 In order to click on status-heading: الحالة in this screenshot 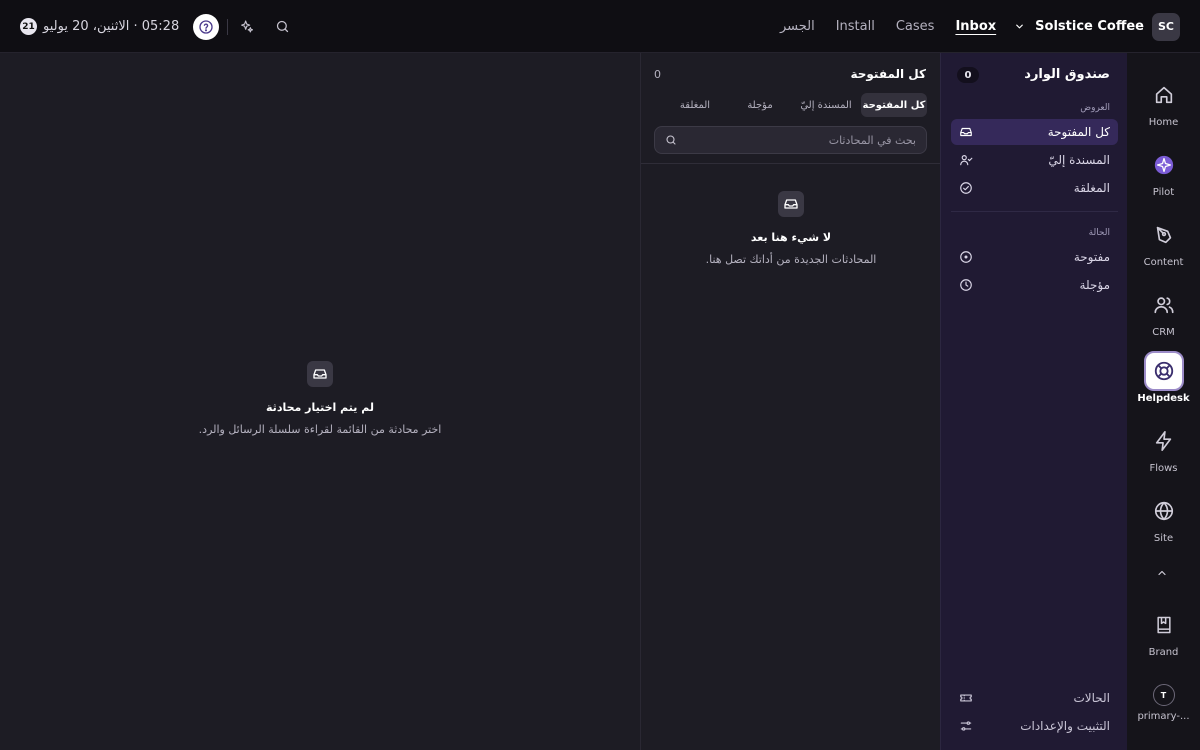, I will do `click(1099, 233)`.